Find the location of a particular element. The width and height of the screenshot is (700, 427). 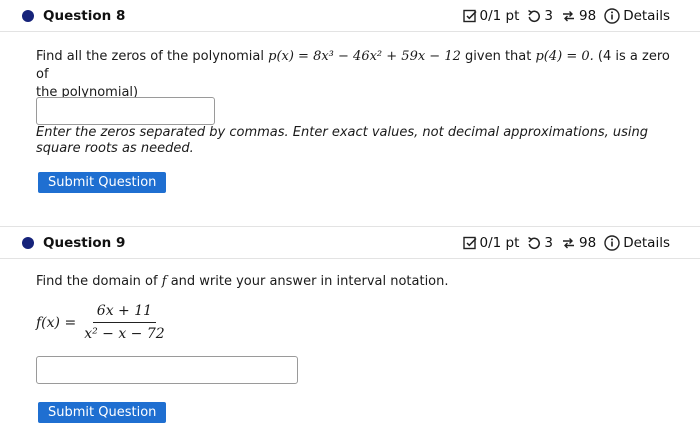

function-definition: f(x) = 6x + 11 x² − x − 72 is located at coordinates (100, 322).